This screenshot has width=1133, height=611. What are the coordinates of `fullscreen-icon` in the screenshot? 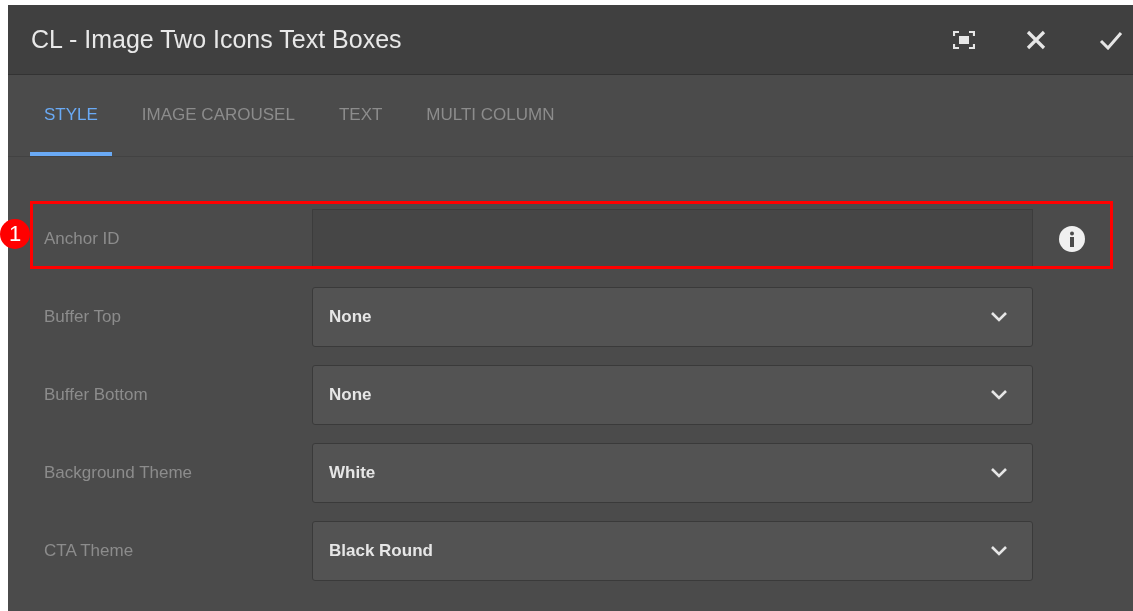 It's located at (964, 39).